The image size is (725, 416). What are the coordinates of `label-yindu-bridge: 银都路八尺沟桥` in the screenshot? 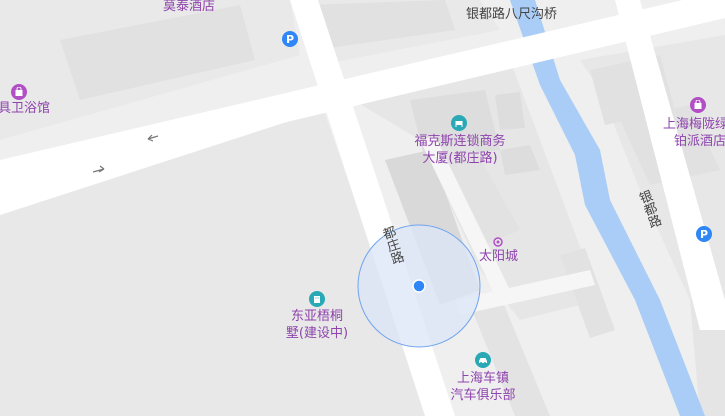 It's located at (512, 14).